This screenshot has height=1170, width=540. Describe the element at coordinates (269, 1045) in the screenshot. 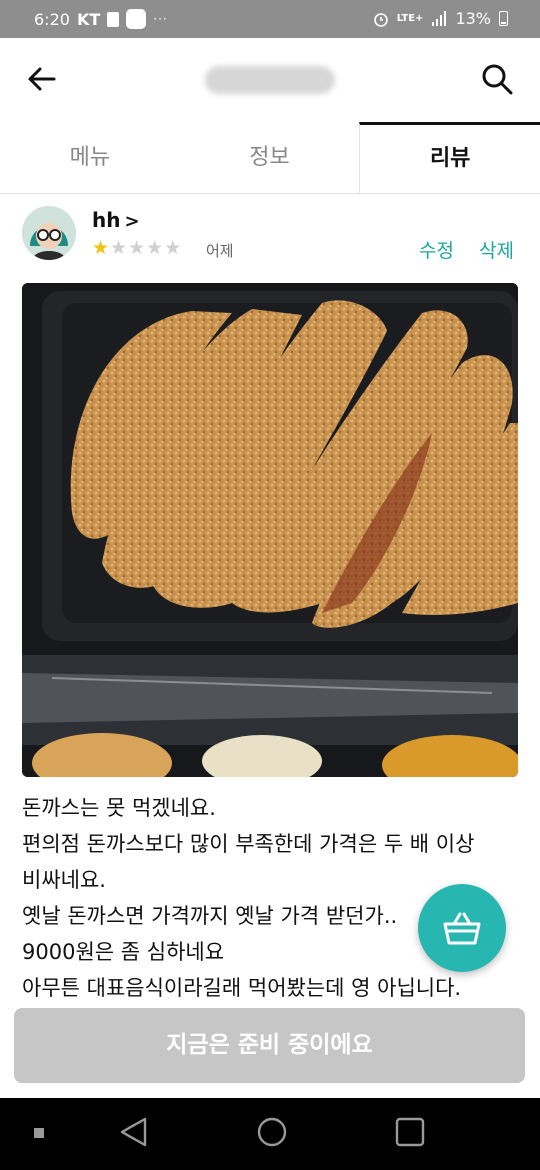

I see `order-button: 지금은 준비 중이에요` at that location.